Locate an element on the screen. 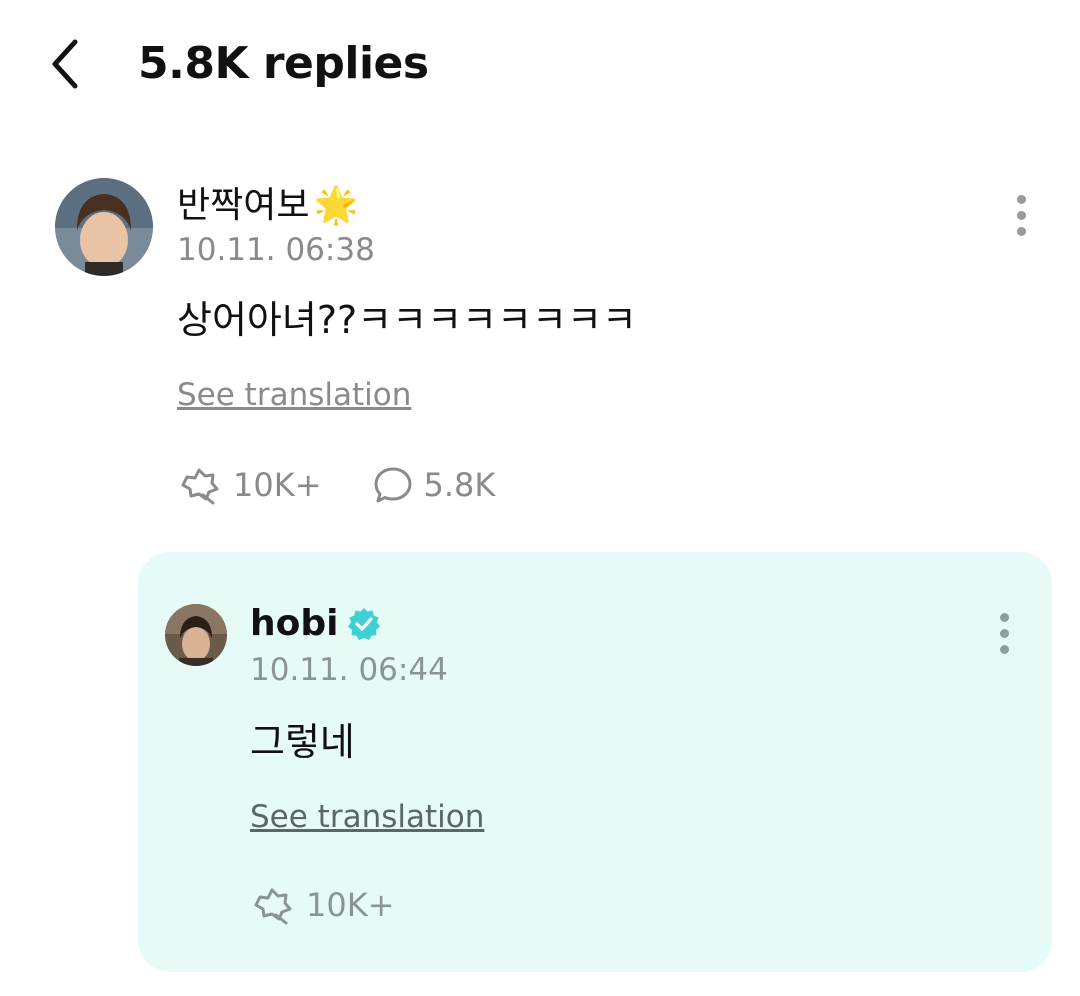 Image resolution: width=1080 pixels, height=996 pixels. reply-avatar is located at coordinates (196, 635).